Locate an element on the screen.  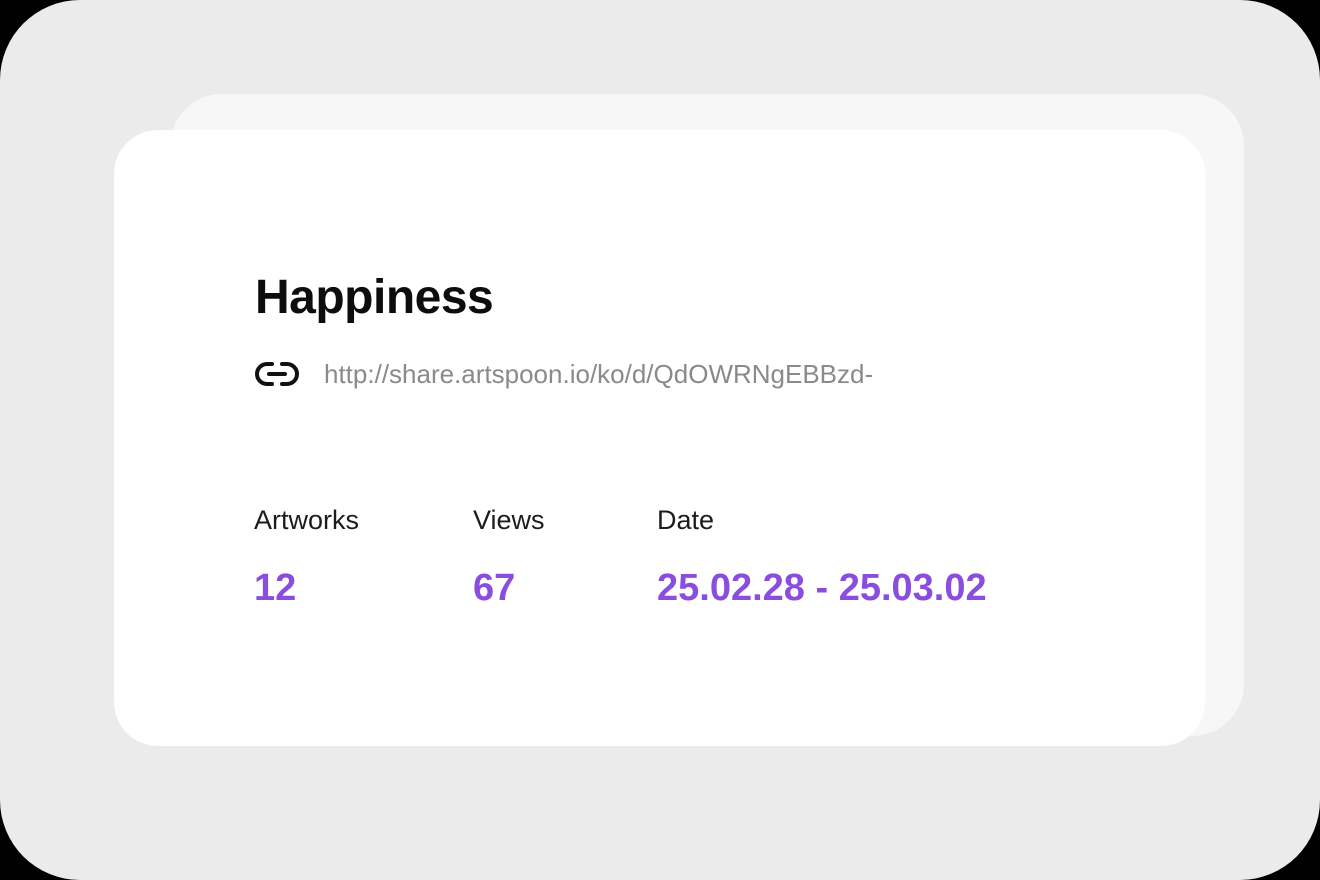
stat-date-value: 25.02.28 - 25.03.02 is located at coordinates (822, 588).